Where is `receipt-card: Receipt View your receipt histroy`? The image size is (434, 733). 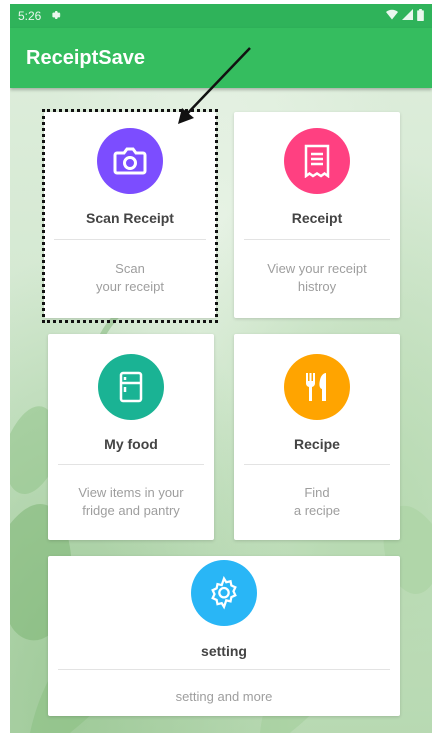 receipt-card: Receipt View your receipt histroy is located at coordinates (317, 215).